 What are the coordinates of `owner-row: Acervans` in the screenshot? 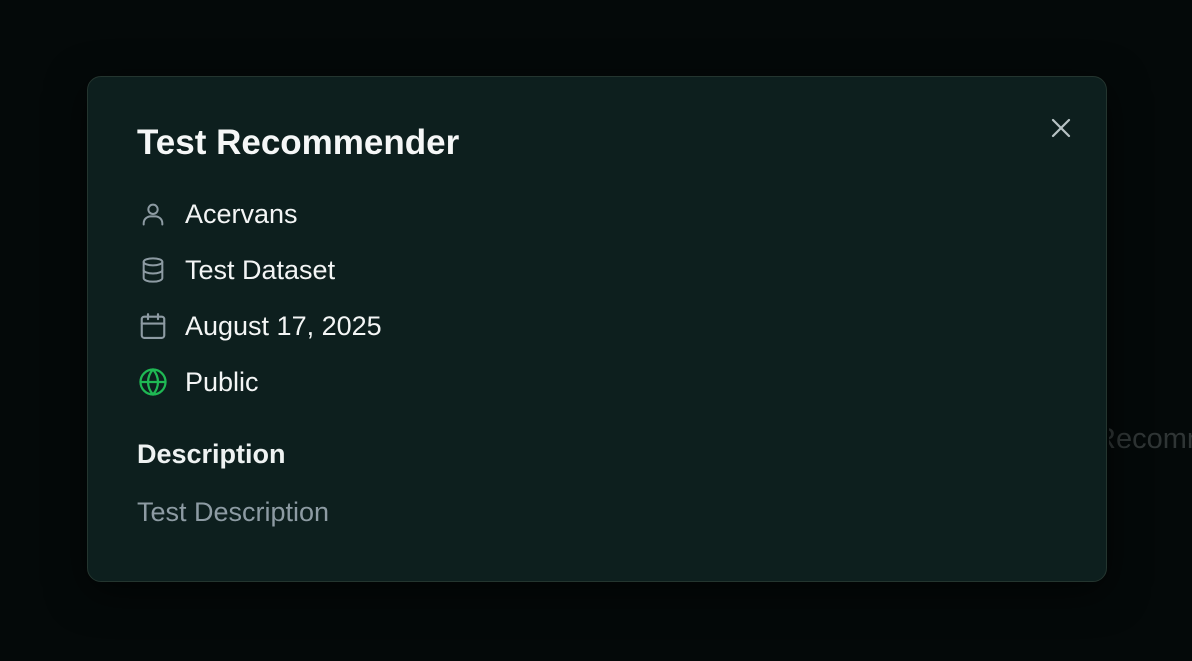 It's located at (217, 214).